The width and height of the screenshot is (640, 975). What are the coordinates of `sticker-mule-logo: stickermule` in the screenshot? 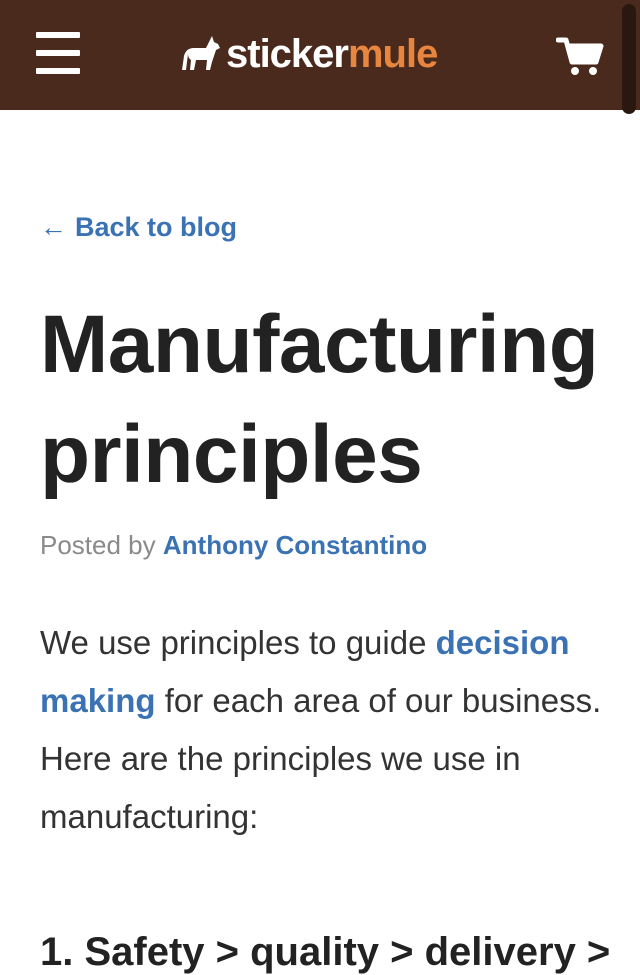 It's located at (309, 54).